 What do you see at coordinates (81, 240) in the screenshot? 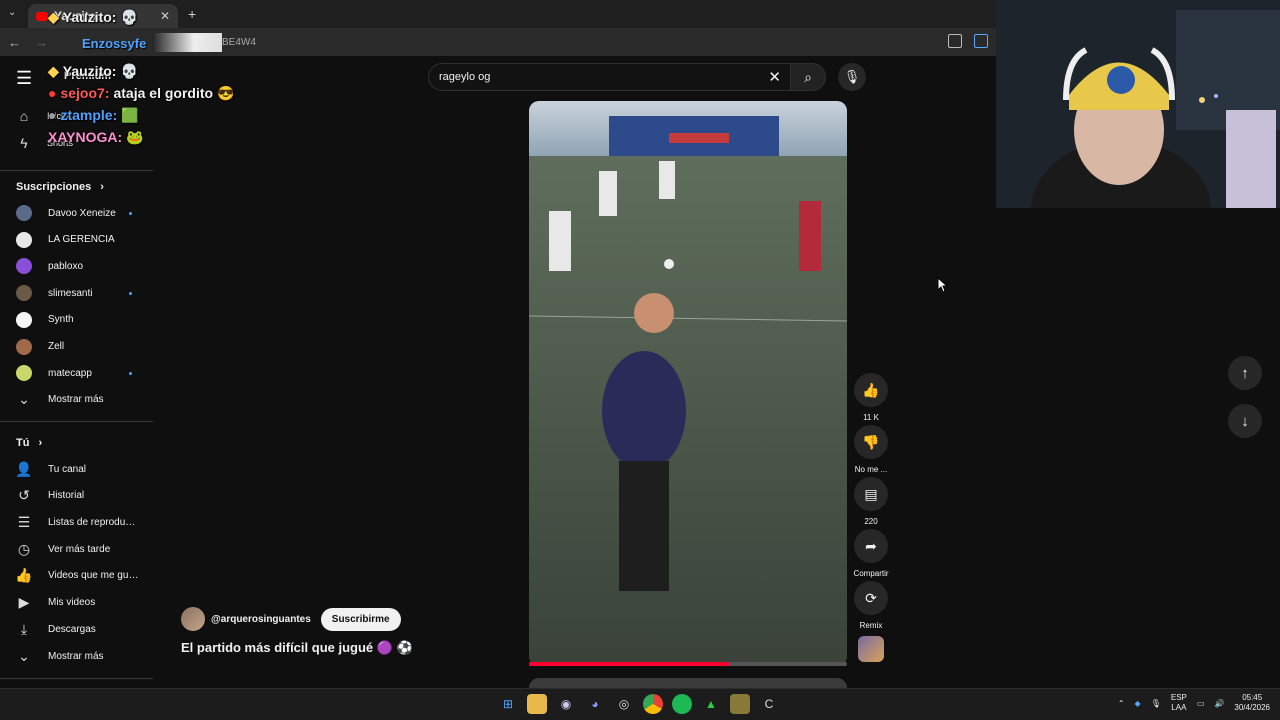
I see `subscription-label: LA GERENCIA` at bounding box center [81, 240].